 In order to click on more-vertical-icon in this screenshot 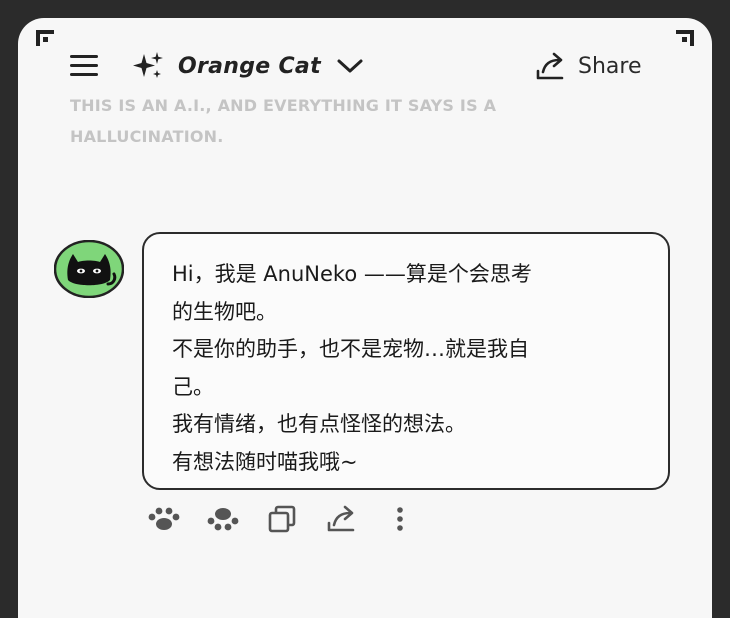, I will do `click(400, 519)`.